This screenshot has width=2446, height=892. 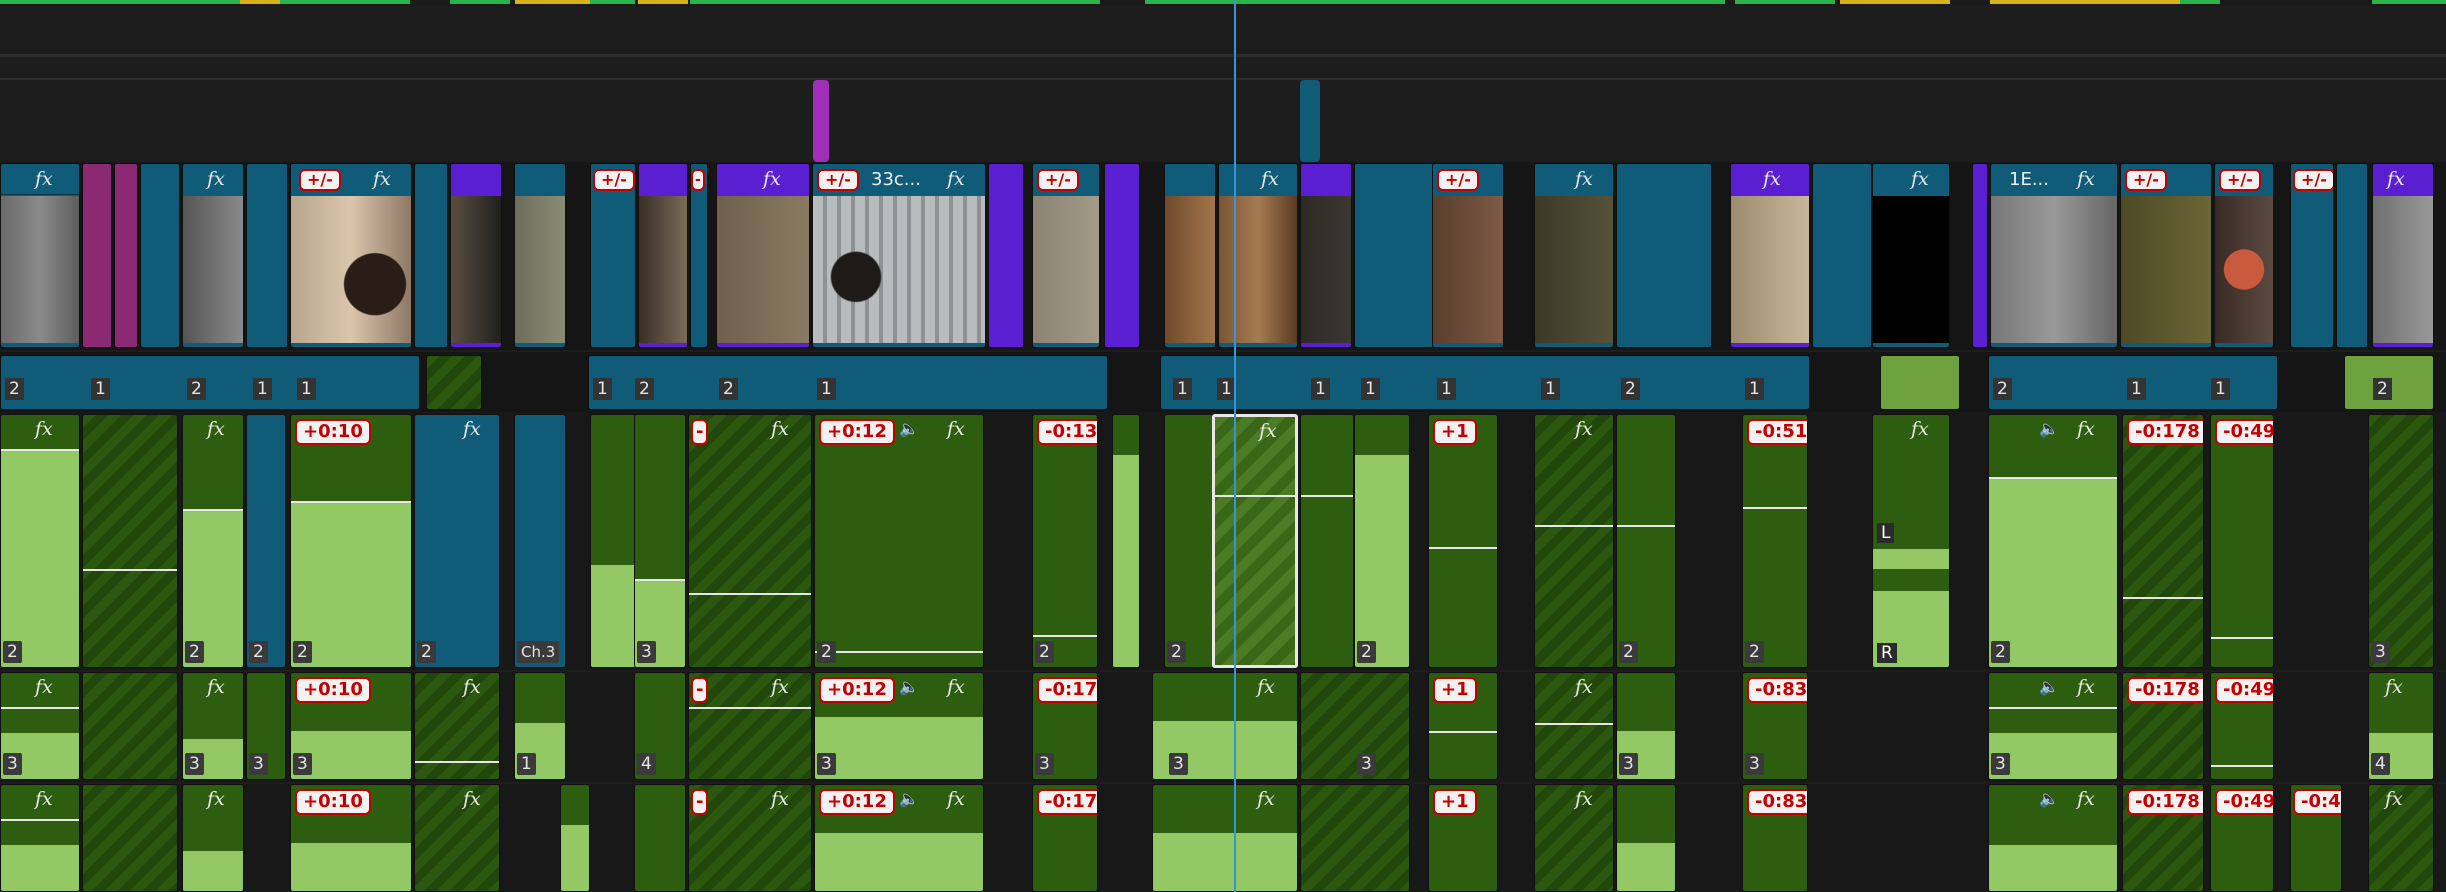 What do you see at coordinates (1235, 446) in the screenshot?
I see `playhead-line` at bounding box center [1235, 446].